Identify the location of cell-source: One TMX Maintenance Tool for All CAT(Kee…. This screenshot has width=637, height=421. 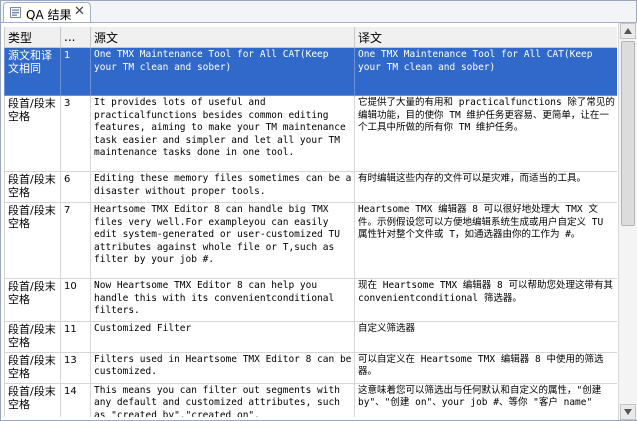
(222, 71).